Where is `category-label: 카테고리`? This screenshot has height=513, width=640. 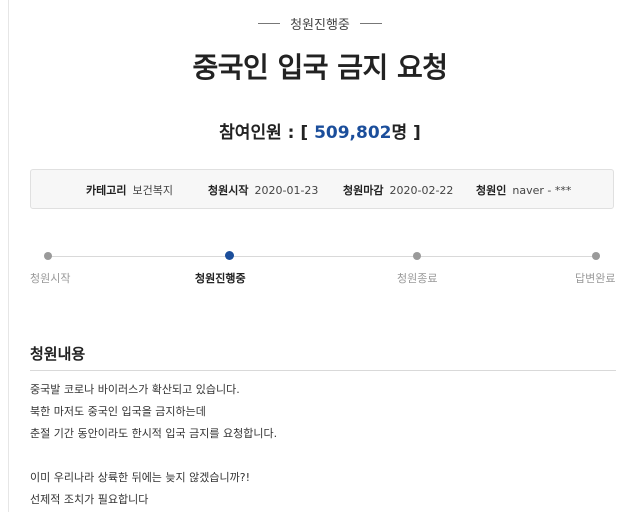 category-label: 카테고리 is located at coordinates (106, 190).